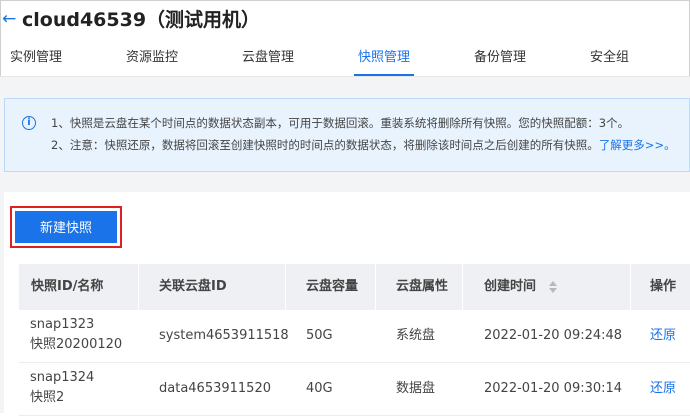 This screenshot has height=416, width=690. I want to click on column-header-action: 操作, so click(663, 286).